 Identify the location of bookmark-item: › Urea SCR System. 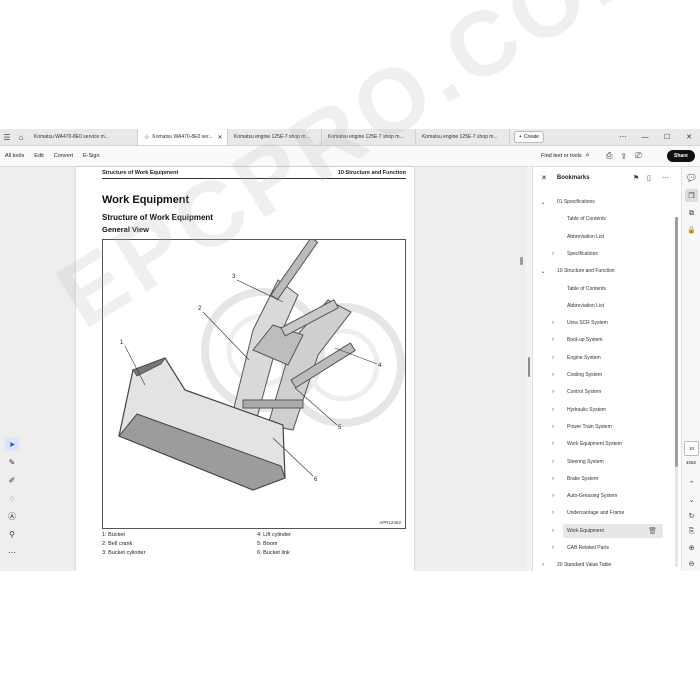
(612, 323).